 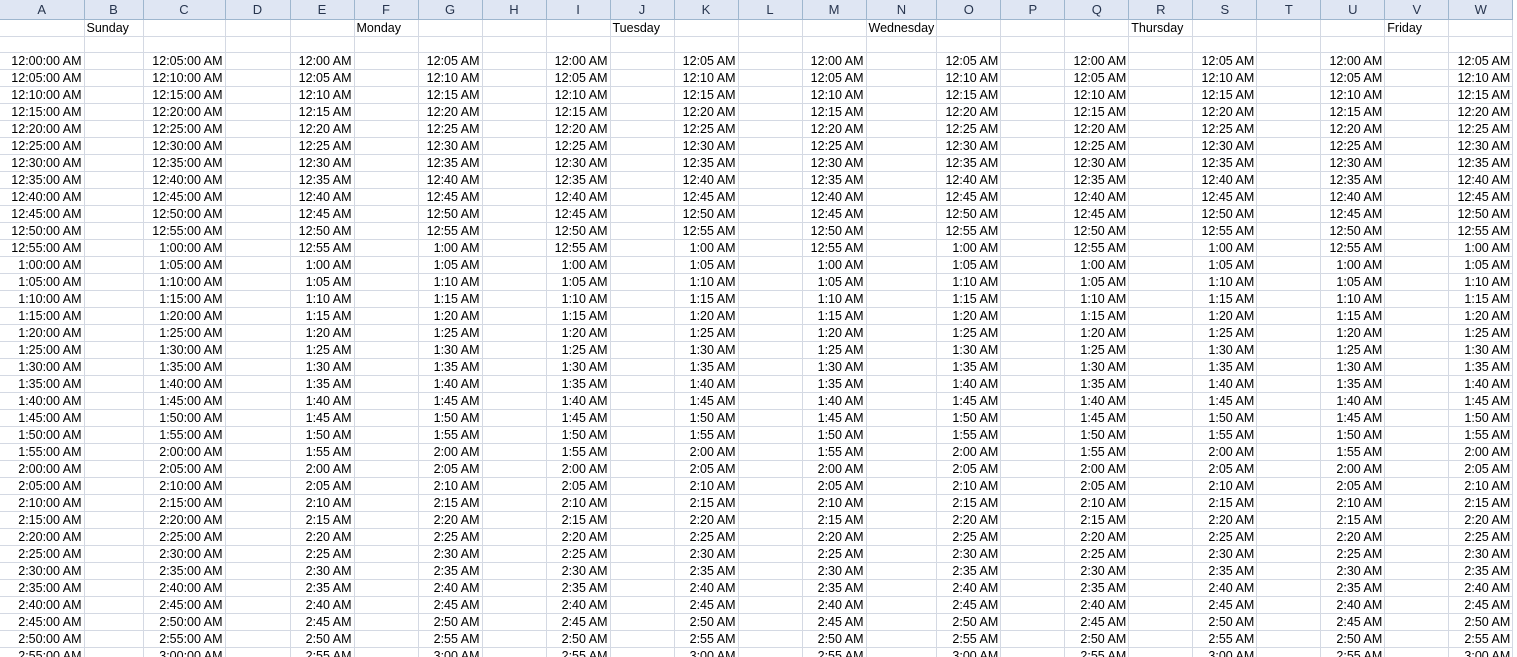 I want to click on cell: 12:10:00 AM, so click(x=184, y=78).